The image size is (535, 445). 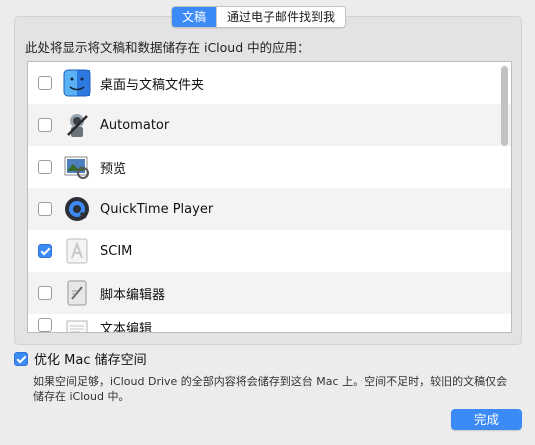 What do you see at coordinates (77, 83) in the screenshot?
I see `finder-icon` at bounding box center [77, 83].